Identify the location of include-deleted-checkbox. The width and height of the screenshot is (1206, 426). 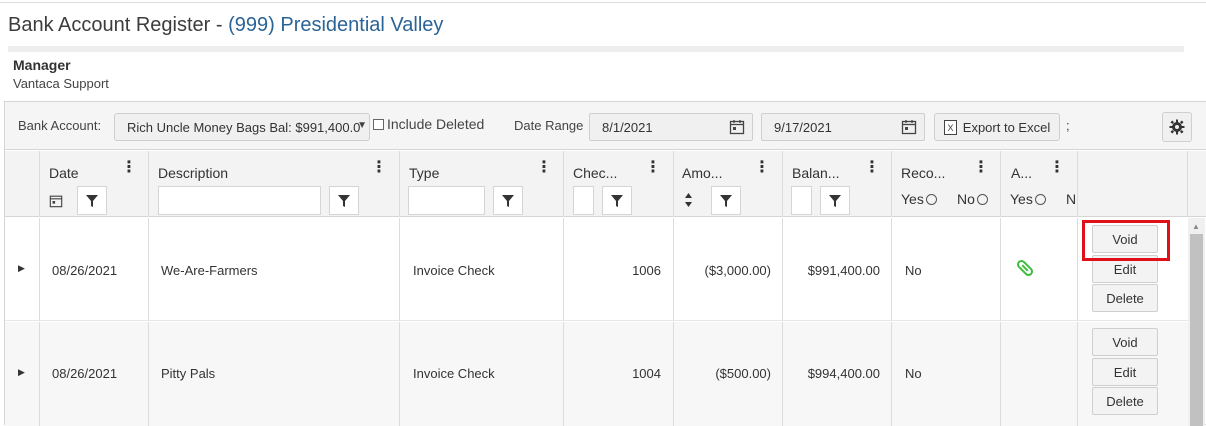
(378, 124).